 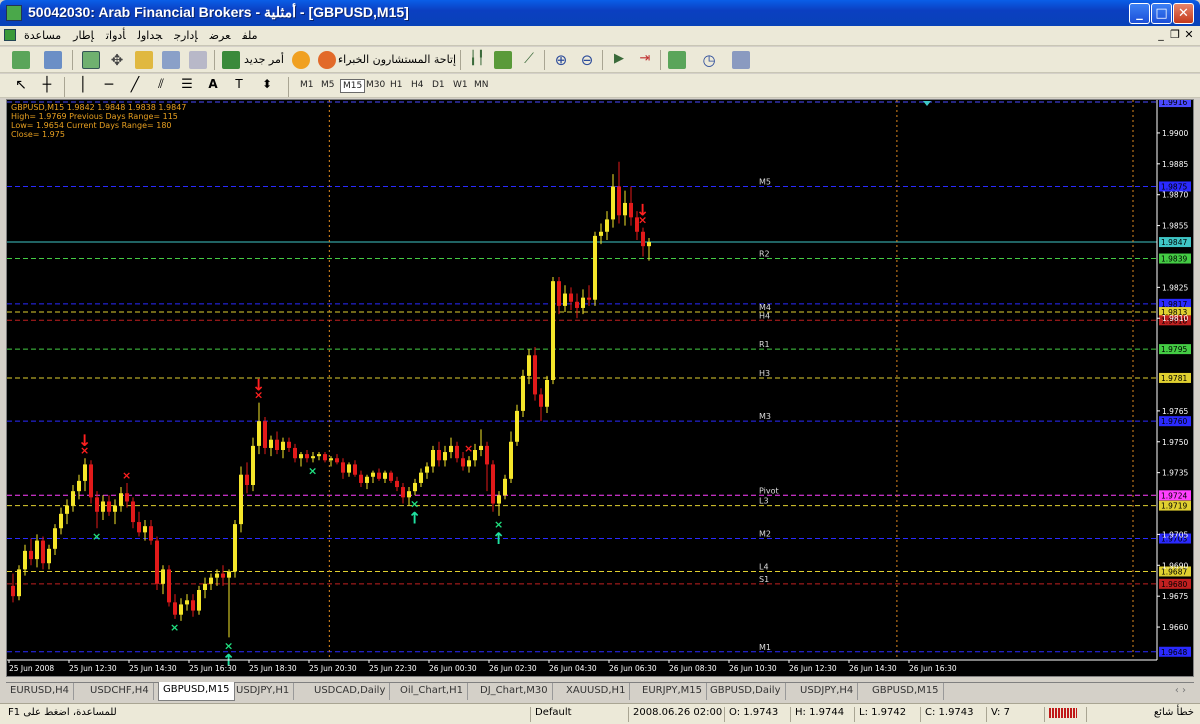 I want to click on metaeditor-icon, so click(x=301, y=60).